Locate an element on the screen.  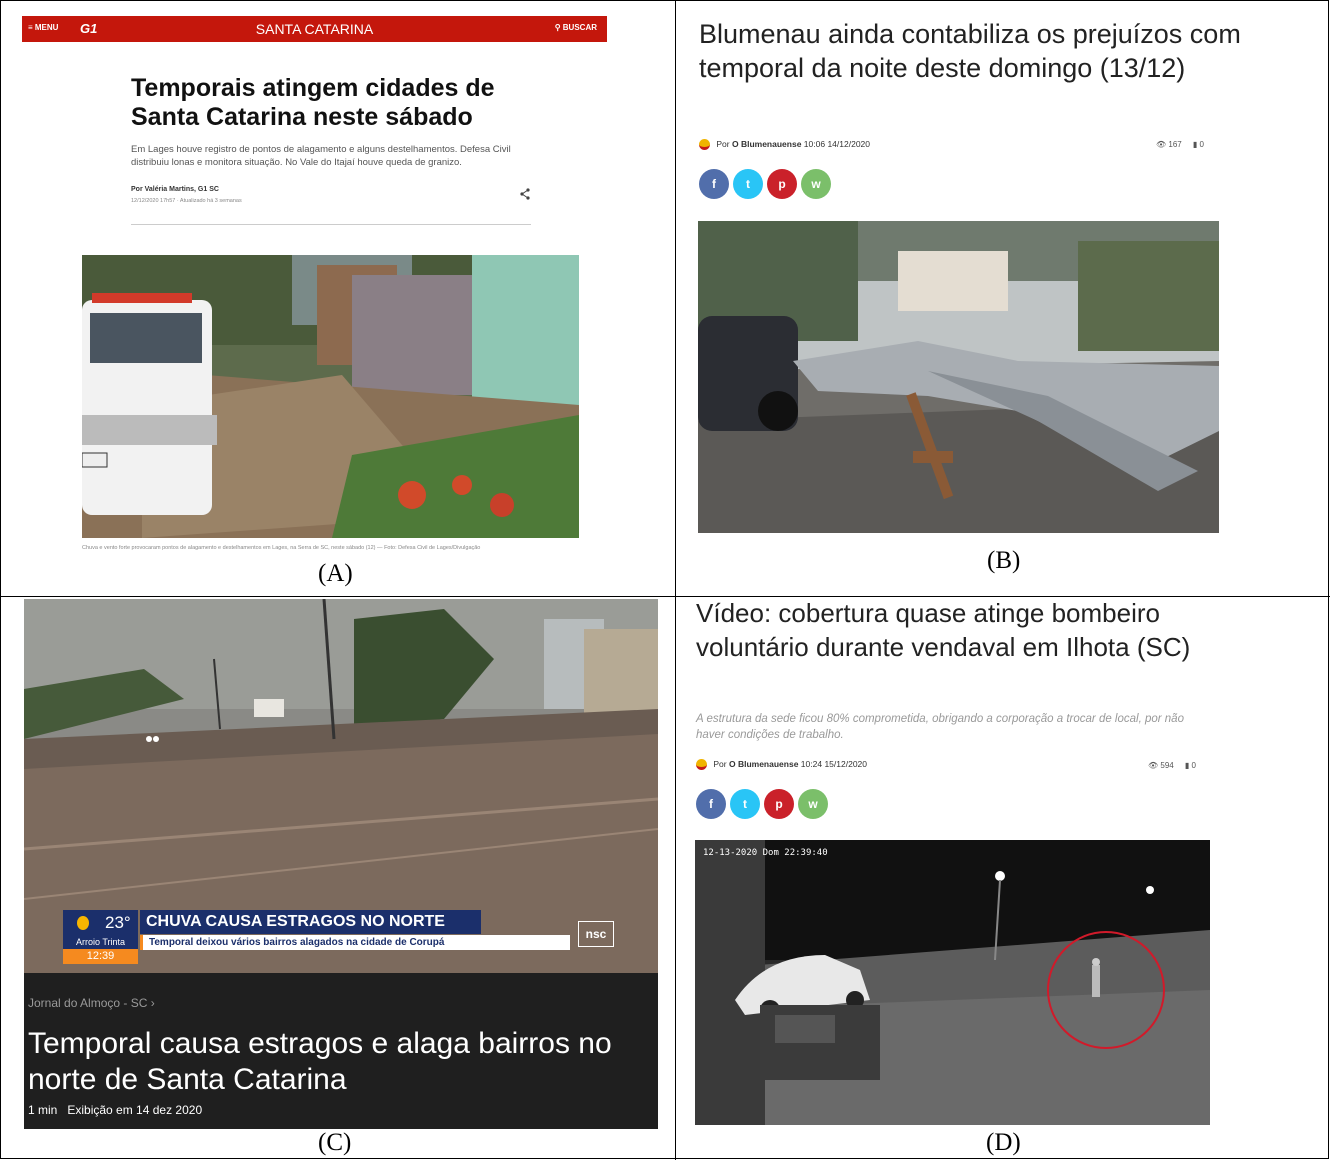
sun-icon is located at coordinates (83, 923).